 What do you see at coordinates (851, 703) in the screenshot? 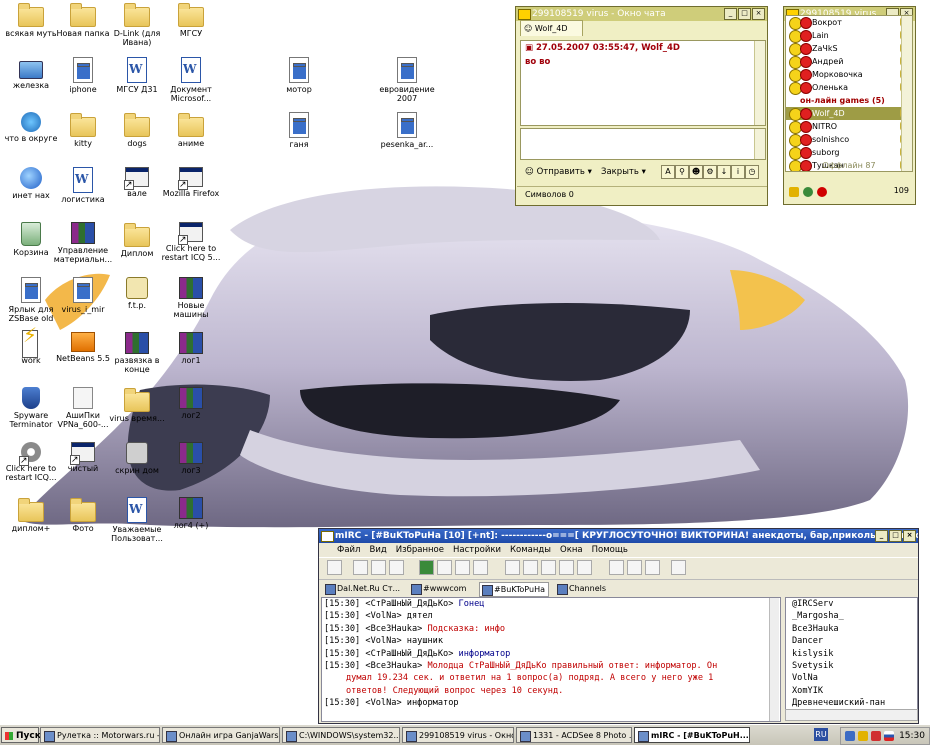
I see `nick-item: Древнечешиский-пан` at bounding box center [851, 703].